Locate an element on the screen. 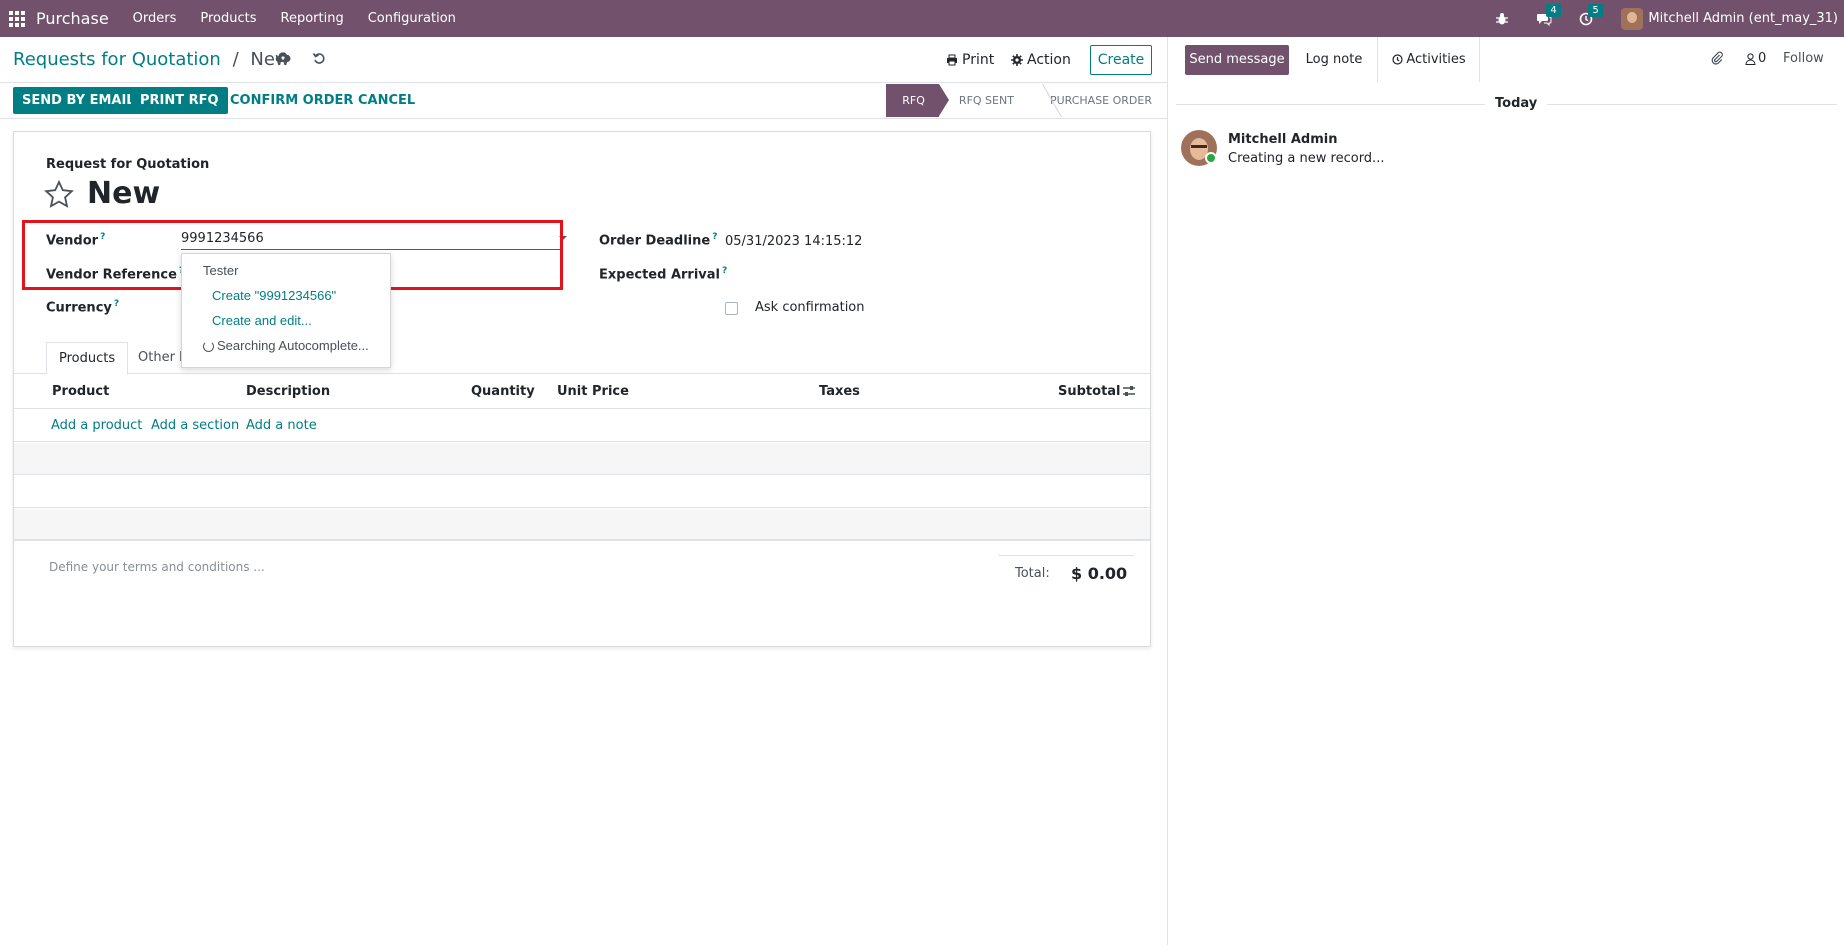  add-product-link: Add a product is located at coordinates (96, 425).